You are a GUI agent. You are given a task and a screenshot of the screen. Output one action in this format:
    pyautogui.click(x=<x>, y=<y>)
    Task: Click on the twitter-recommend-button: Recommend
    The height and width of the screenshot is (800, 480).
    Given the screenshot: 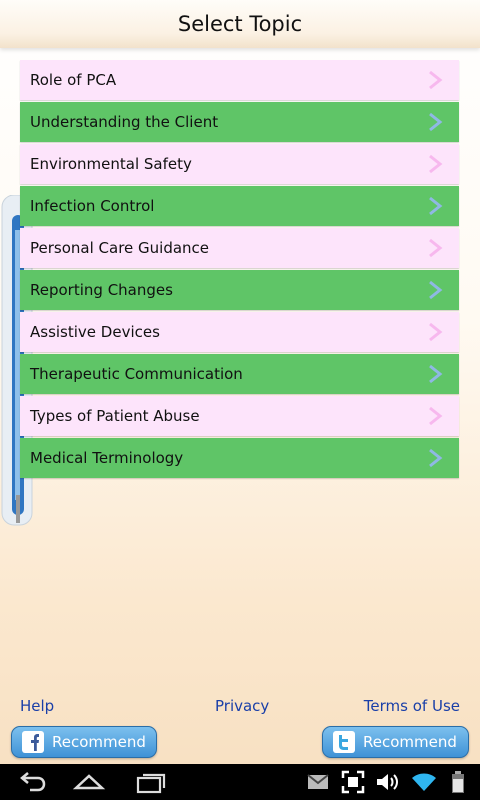 What is the action you would take?
    pyautogui.click(x=395, y=742)
    